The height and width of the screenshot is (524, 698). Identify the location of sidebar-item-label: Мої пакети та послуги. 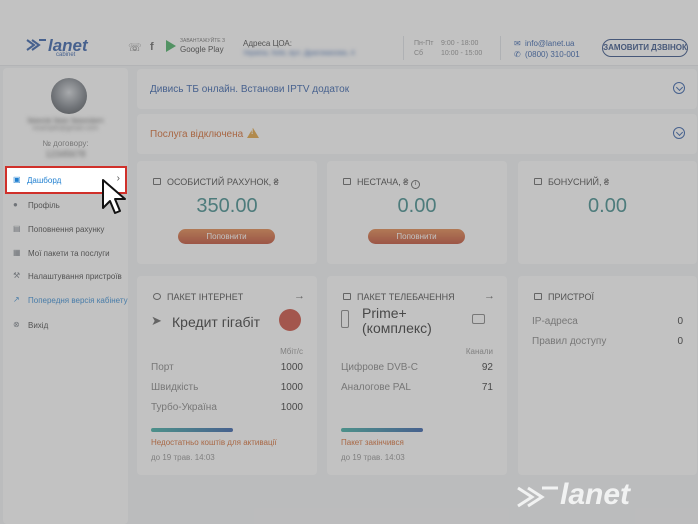
(69, 253).